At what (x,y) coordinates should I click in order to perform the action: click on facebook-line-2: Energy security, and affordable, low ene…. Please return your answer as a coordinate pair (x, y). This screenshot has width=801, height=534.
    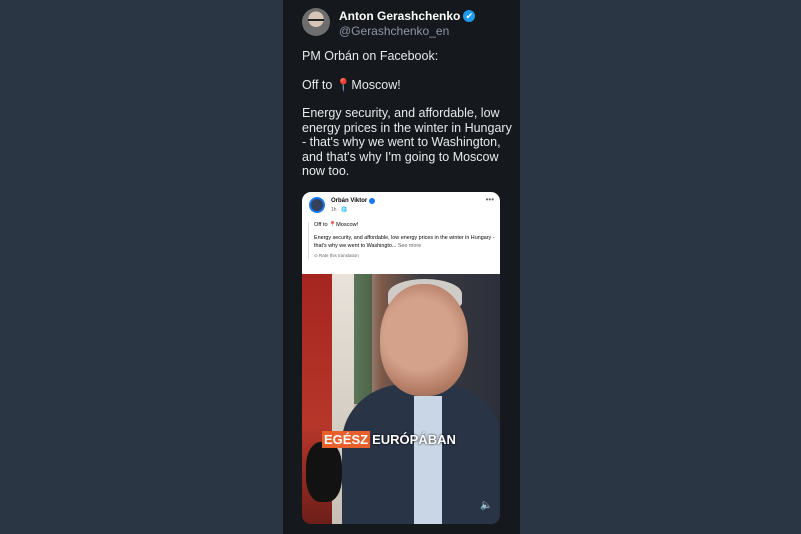
    Looking at the image, I should click on (406, 242).